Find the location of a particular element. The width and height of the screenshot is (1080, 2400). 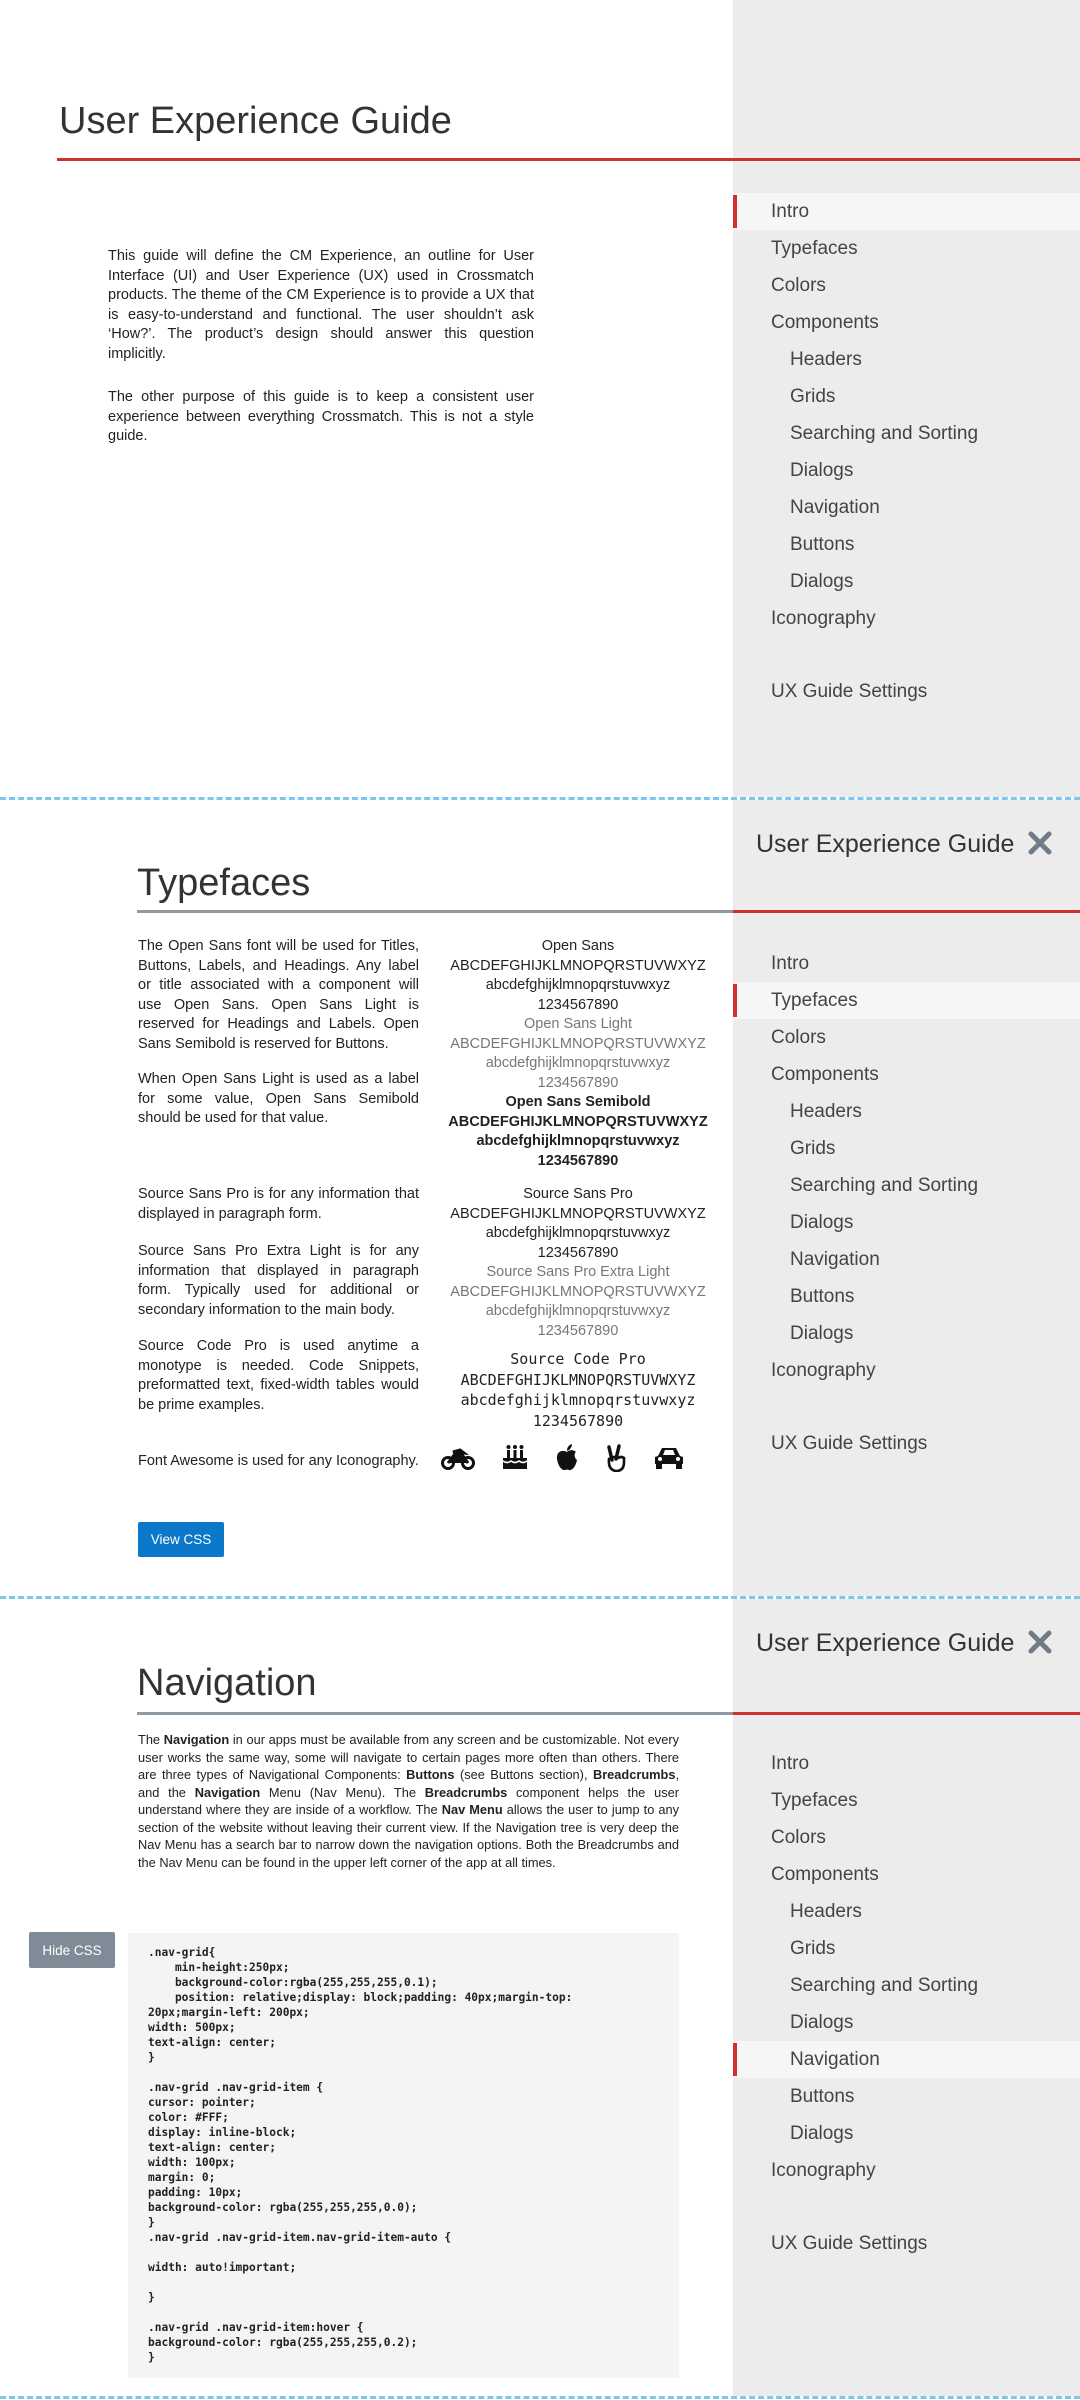

sample-open-sans-light-name: Open Sans Light is located at coordinates (578, 1024).